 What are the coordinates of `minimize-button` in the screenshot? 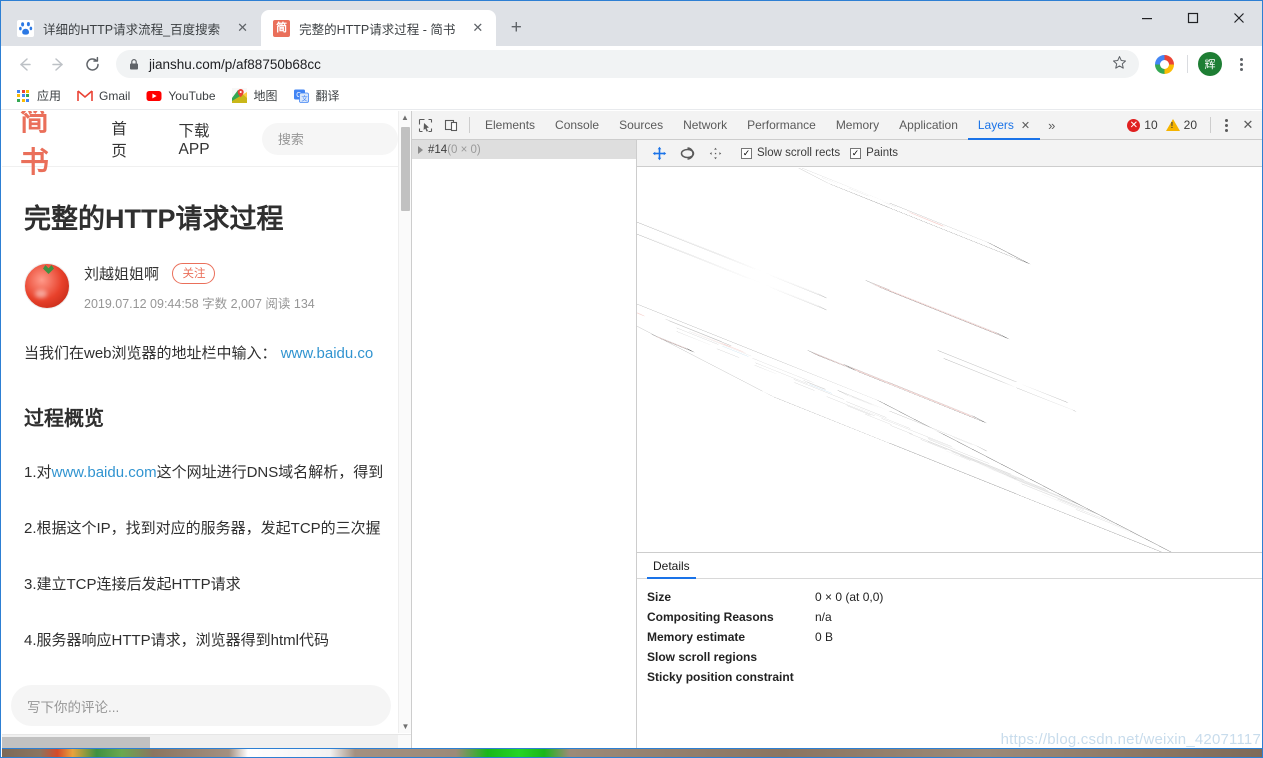 It's located at (1147, 17).